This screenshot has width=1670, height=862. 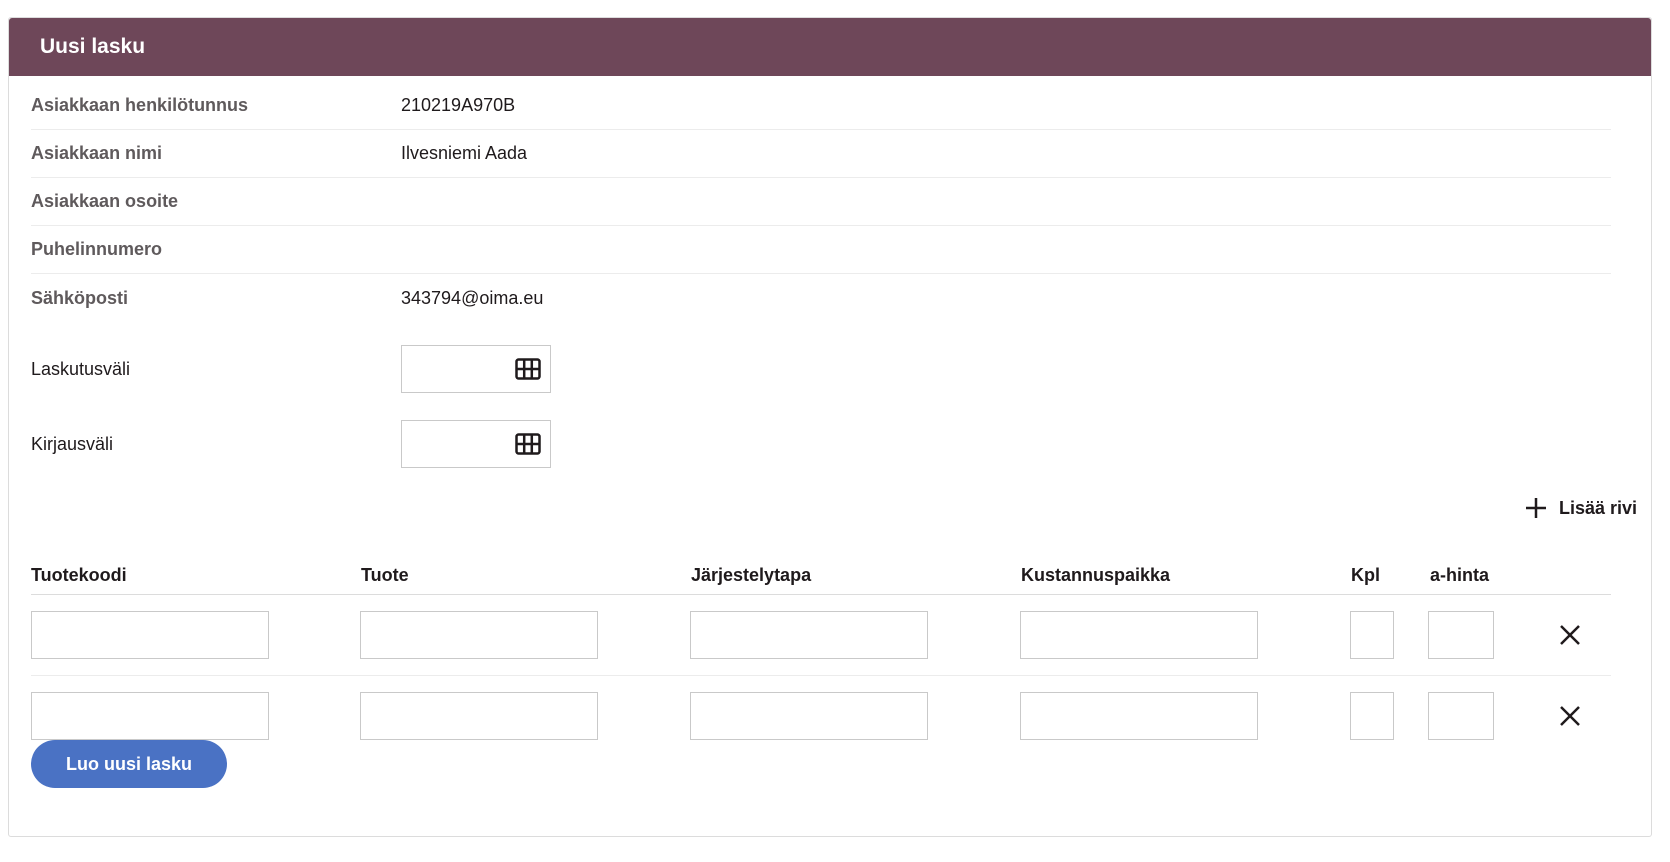 What do you see at coordinates (821, 106) in the screenshot?
I see `info-row-ssn: Asiakkaan henkilötunnus 210219A970B` at bounding box center [821, 106].